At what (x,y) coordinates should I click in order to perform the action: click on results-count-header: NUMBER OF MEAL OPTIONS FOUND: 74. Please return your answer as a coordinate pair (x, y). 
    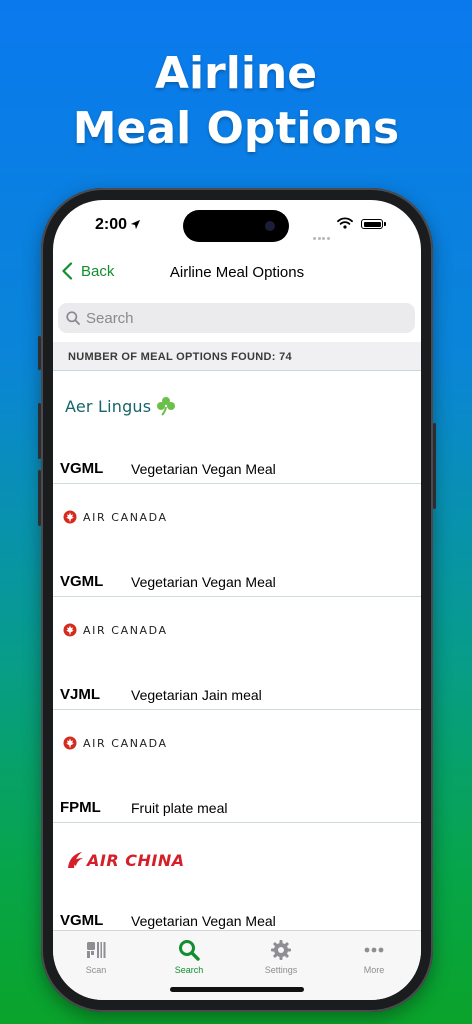
    Looking at the image, I should click on (237, 356).